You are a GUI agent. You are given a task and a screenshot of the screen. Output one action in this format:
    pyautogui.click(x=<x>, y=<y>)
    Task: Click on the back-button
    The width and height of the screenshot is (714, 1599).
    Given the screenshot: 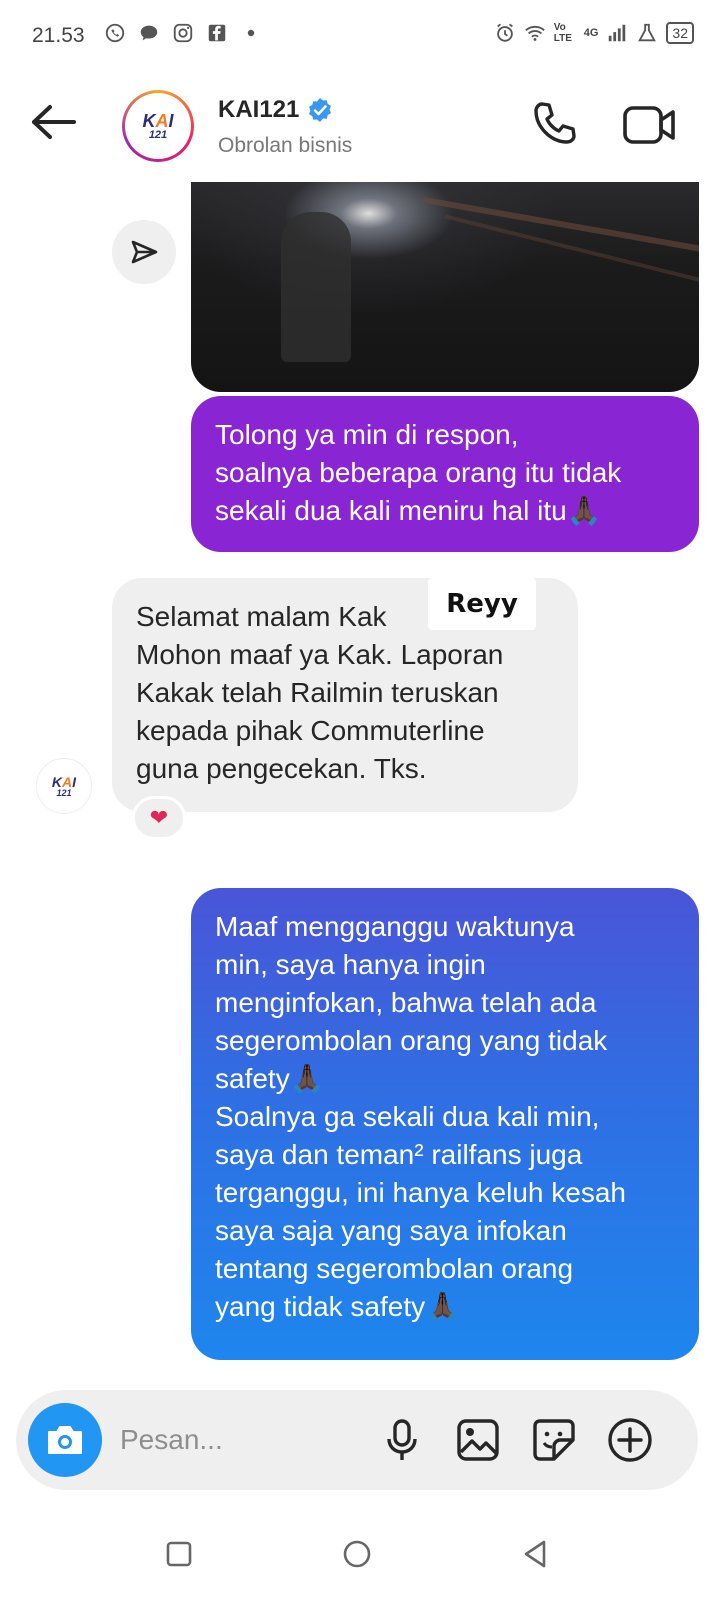 What is the action you would take?
    pyautogui.click(x=535, y=1554)
    